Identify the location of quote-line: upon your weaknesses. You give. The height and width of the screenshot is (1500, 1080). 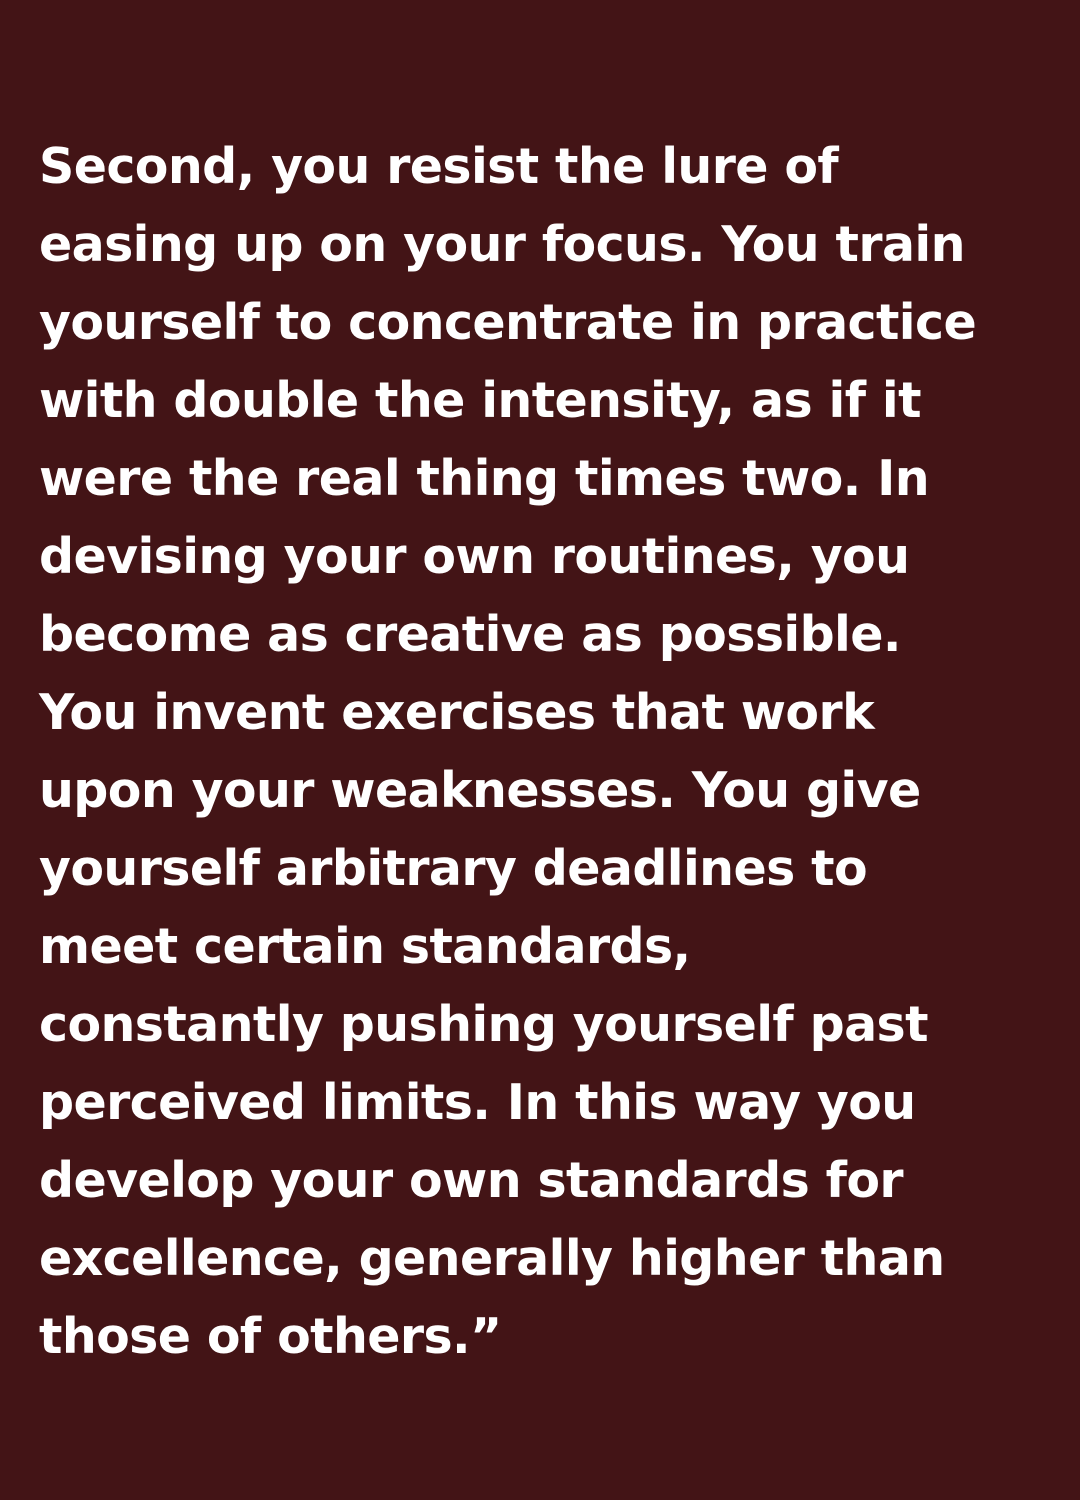
(480, 790).